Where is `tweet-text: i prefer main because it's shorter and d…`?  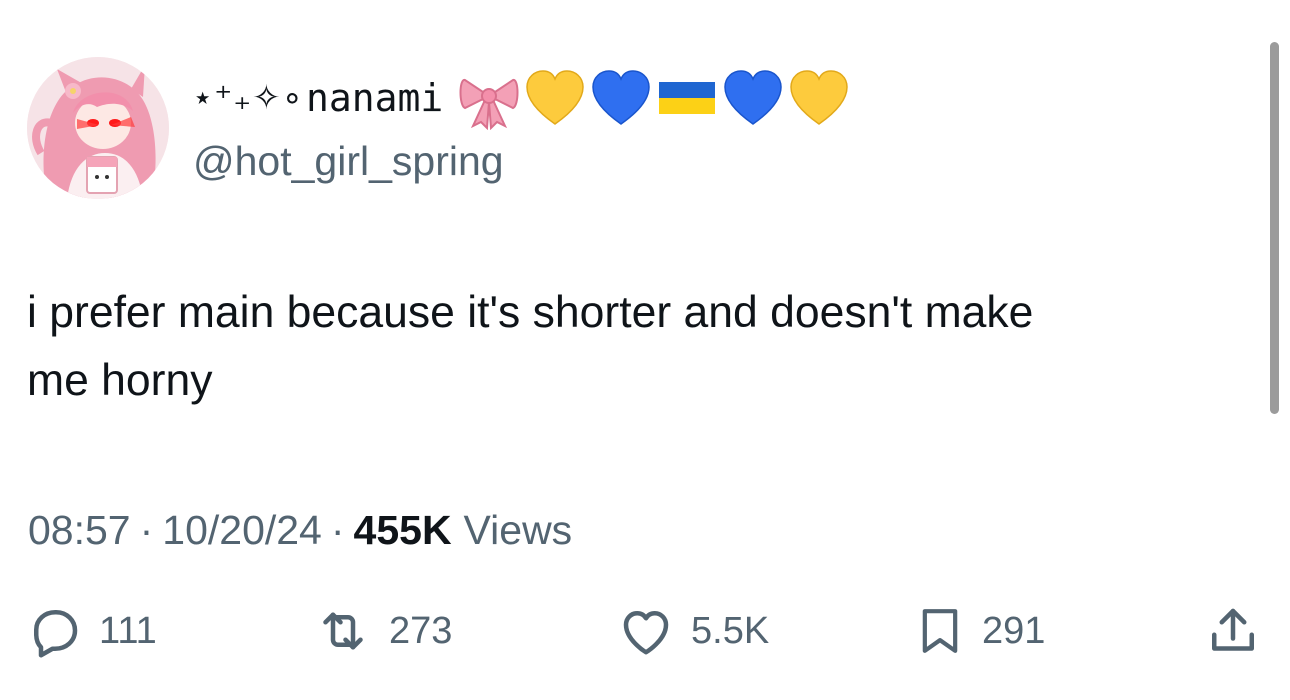 tweet-text: i prefer main because it's shorter and d… is located at coordinates (530, 346).